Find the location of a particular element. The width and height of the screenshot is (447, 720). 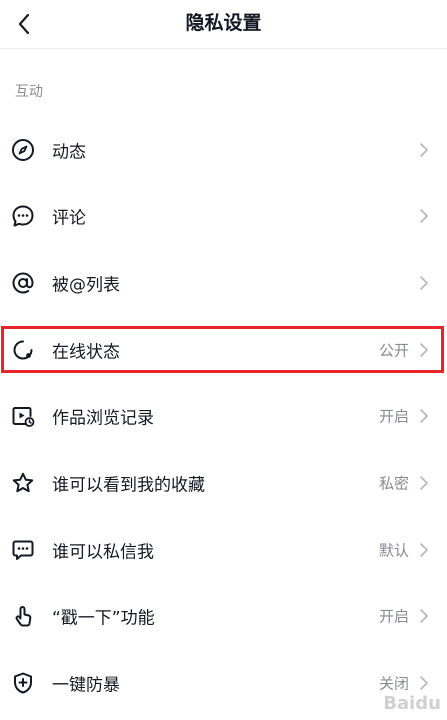

video-history-icon is located at coordinates (23, 416).